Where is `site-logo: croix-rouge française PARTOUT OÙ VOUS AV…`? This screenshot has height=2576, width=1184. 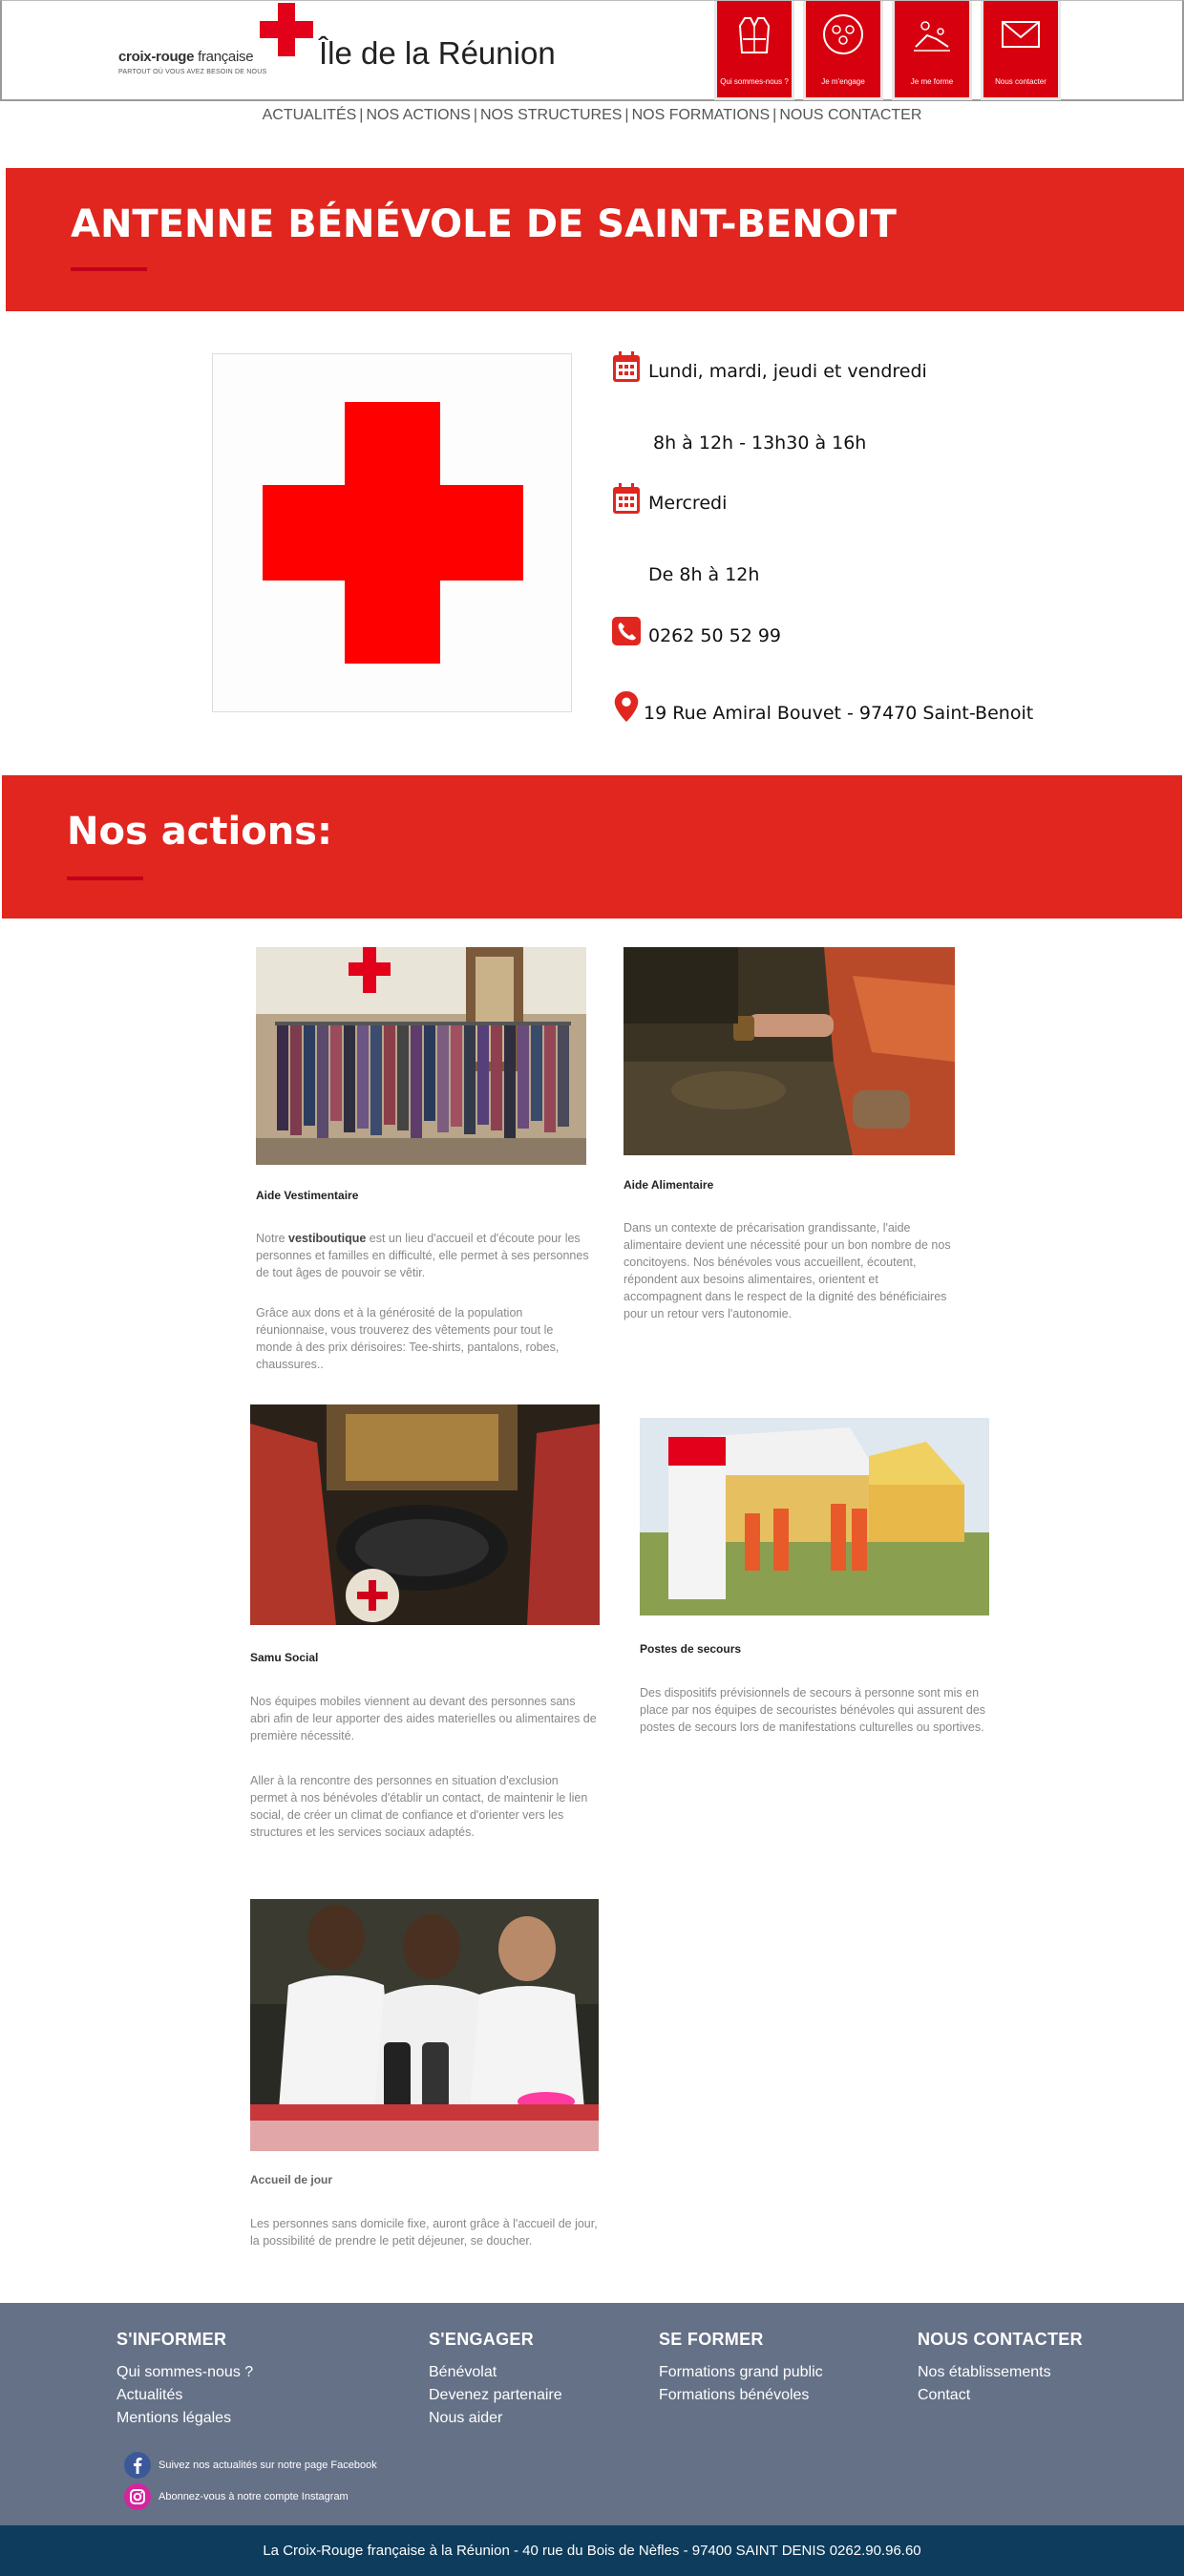
site-logo: croix-rouge française PARTOUT OÙ VOUS AV… is located at coordinates (219, 48).